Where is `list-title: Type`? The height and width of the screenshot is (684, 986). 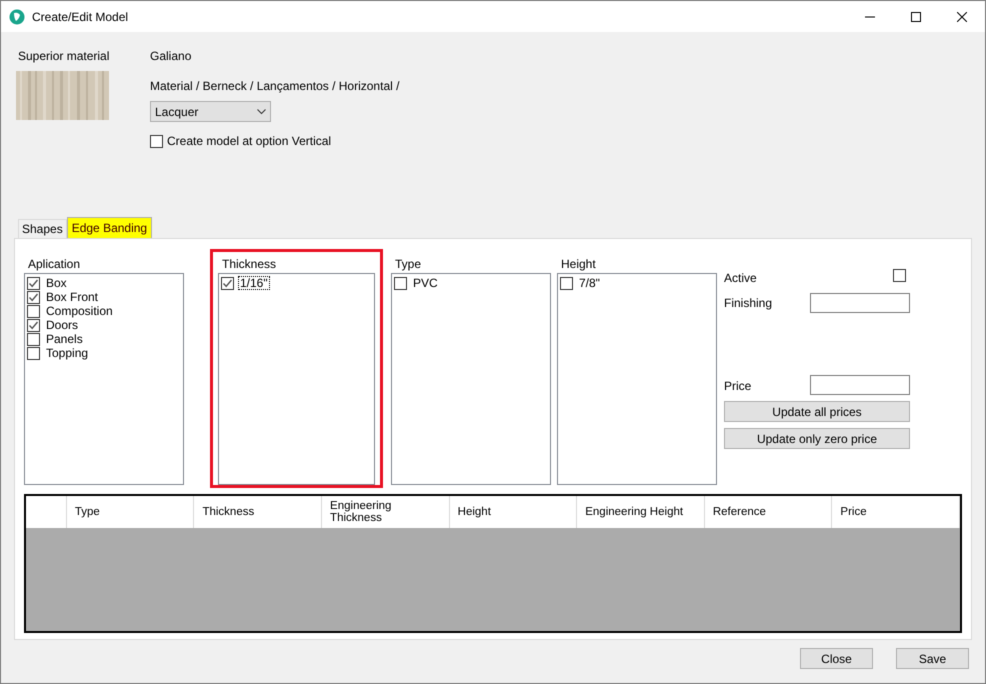 list-title: Type is located at coordinates (408, 264).